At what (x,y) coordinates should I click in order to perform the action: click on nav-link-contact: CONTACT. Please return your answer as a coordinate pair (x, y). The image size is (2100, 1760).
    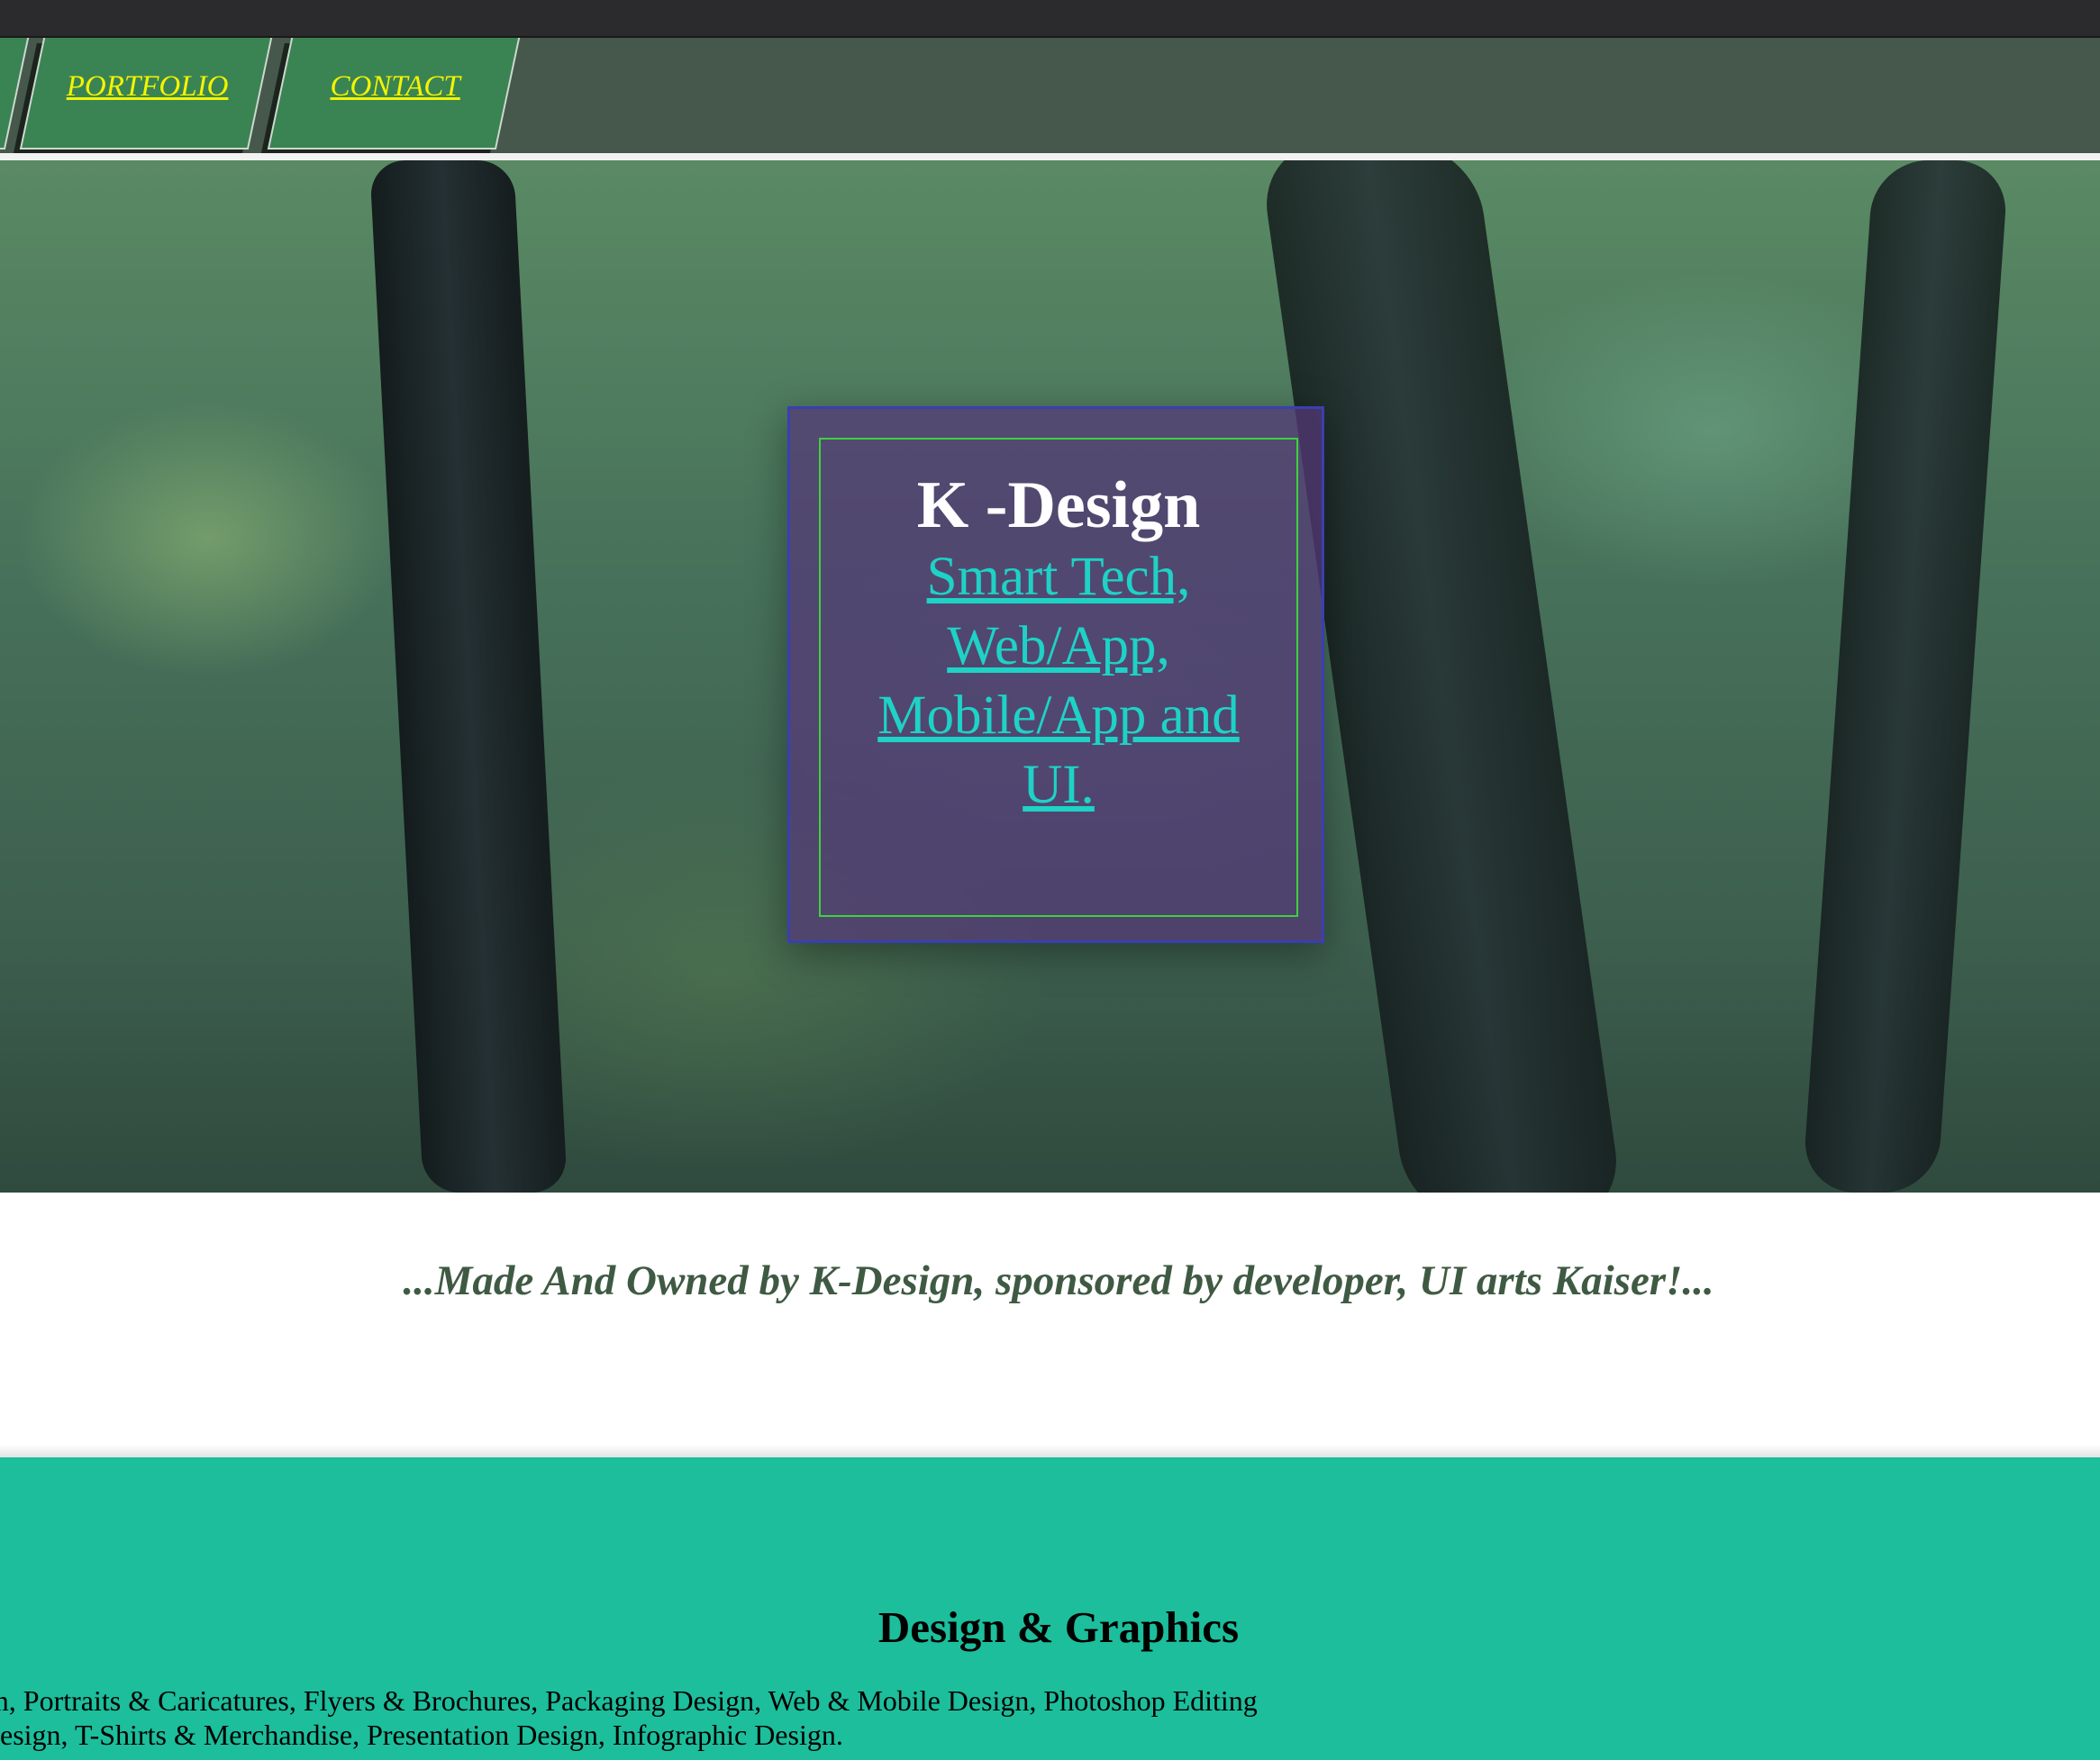
    Looking at the image, I should click on (396, 87).